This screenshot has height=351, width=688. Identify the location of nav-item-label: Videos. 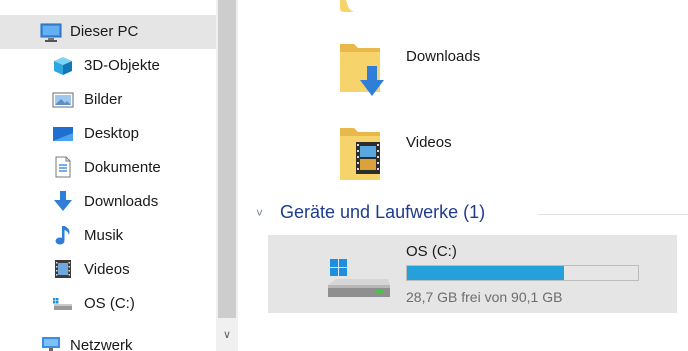
(107, 269).